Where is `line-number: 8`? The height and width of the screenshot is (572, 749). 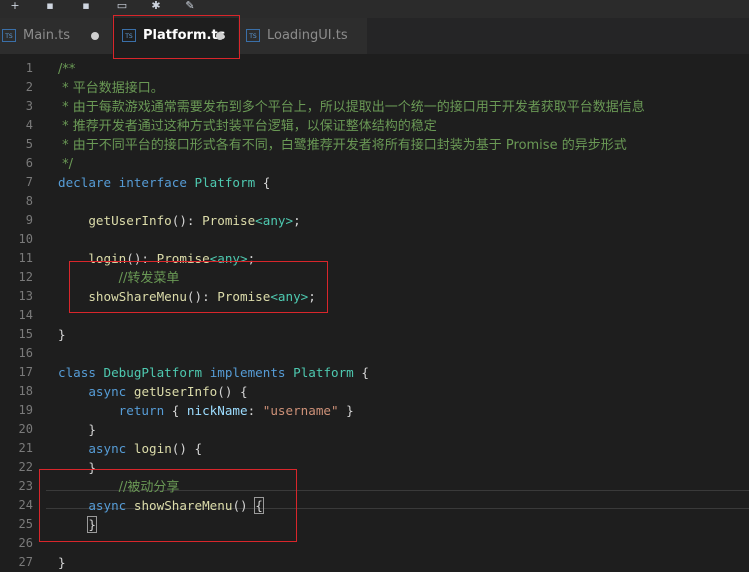 line-number: 8 is located at coordinates (29, 201).